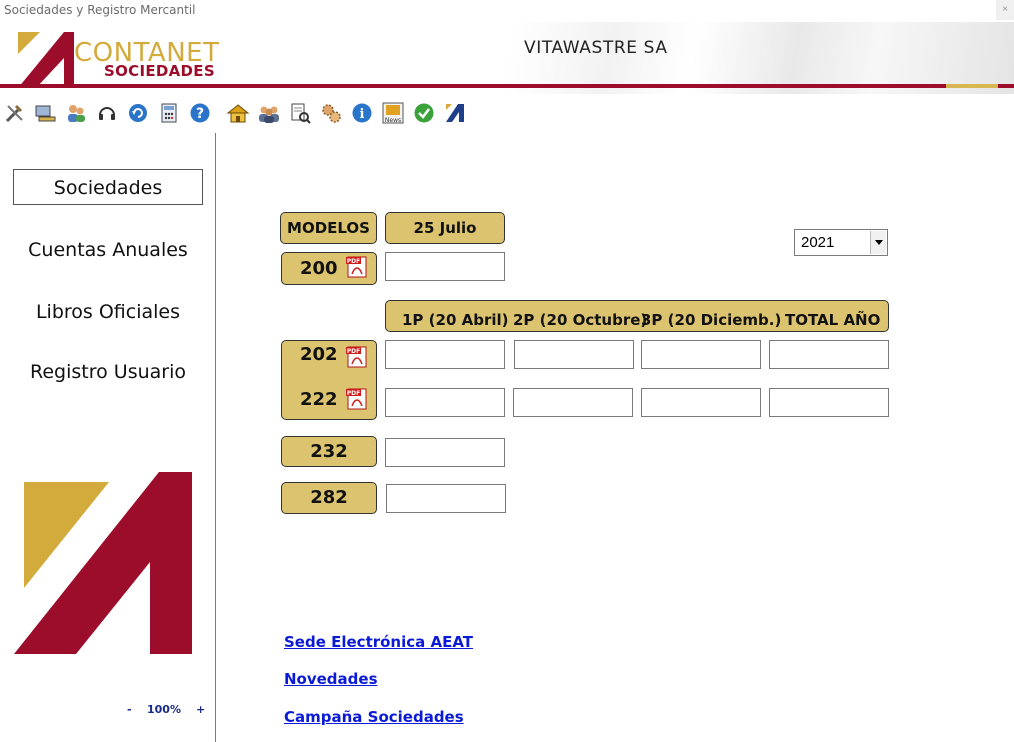  What do you see at coordinates (701, 402) in the screenshot?
I see `model-222-3p-field` at bounding box center [701, 402].